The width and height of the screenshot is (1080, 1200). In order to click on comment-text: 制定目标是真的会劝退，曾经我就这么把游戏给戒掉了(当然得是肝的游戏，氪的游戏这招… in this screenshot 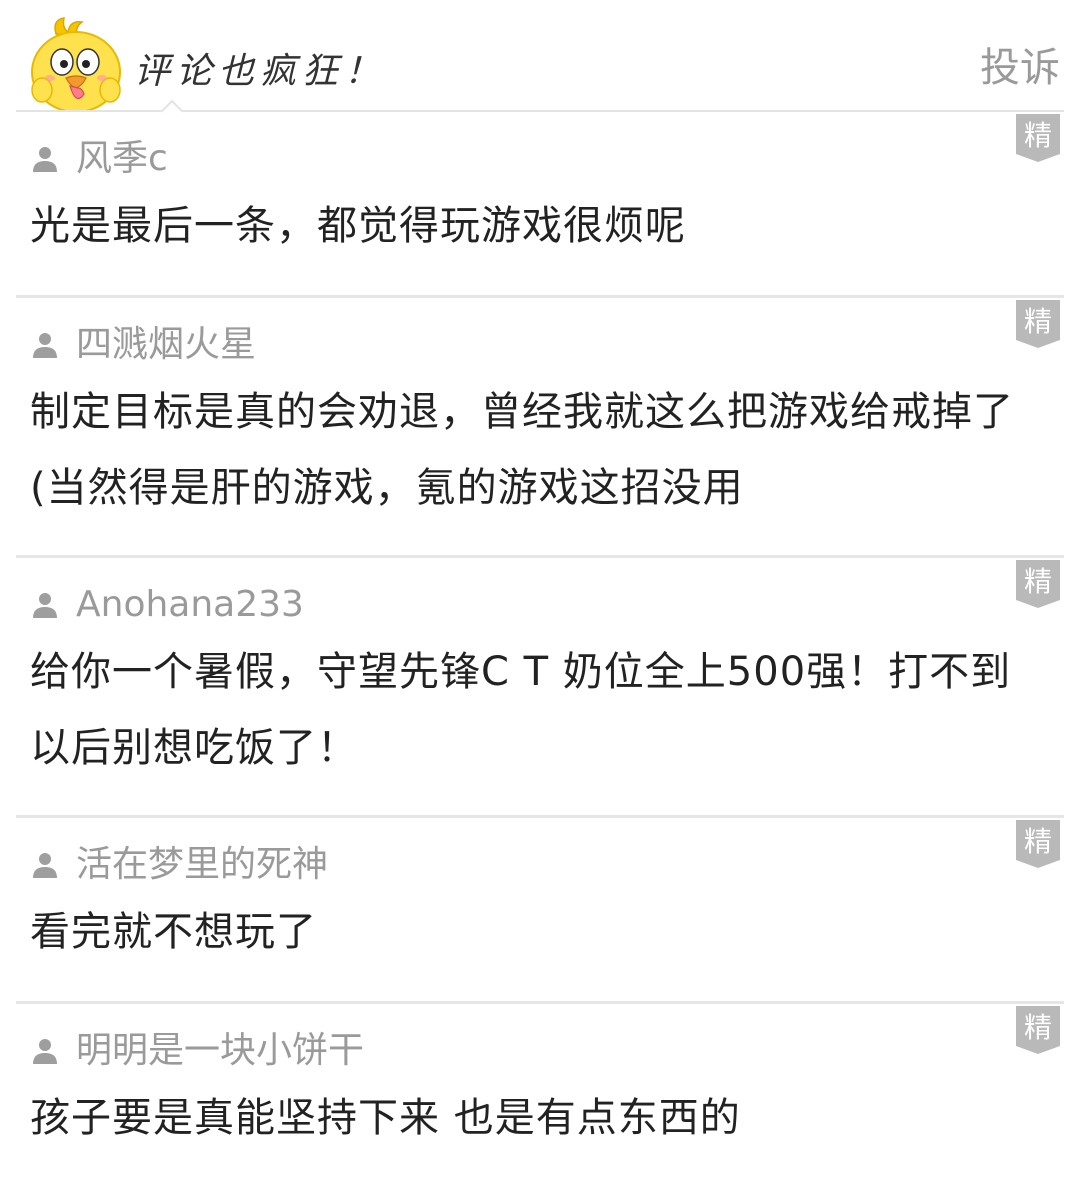, I will do `click(522, 450)`.